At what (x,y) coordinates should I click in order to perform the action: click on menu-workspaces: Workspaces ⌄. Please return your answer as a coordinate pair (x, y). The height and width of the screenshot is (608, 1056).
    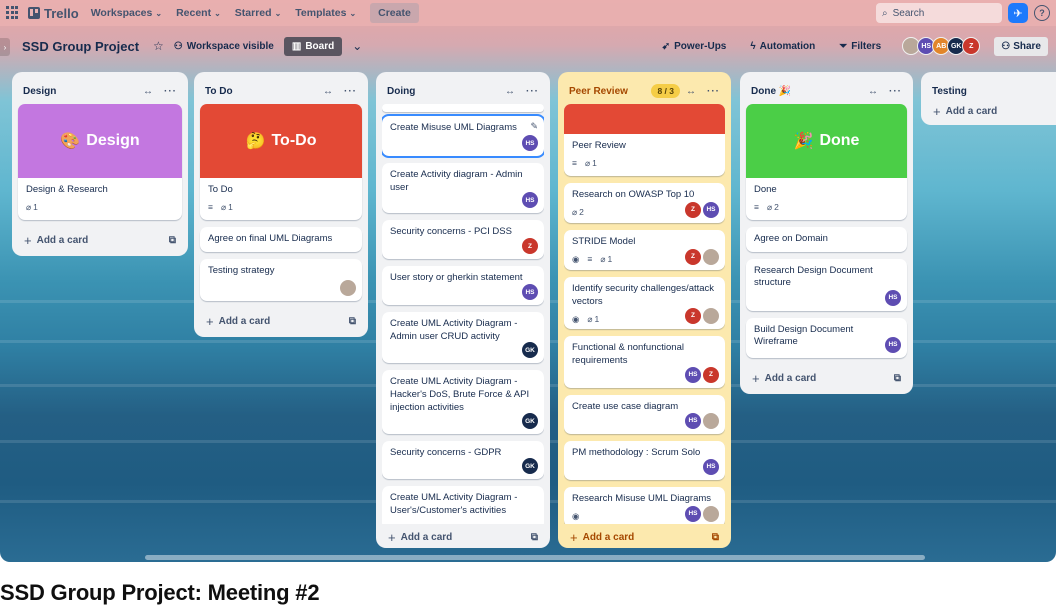
    Looking at the image, I should click on (126, 13).